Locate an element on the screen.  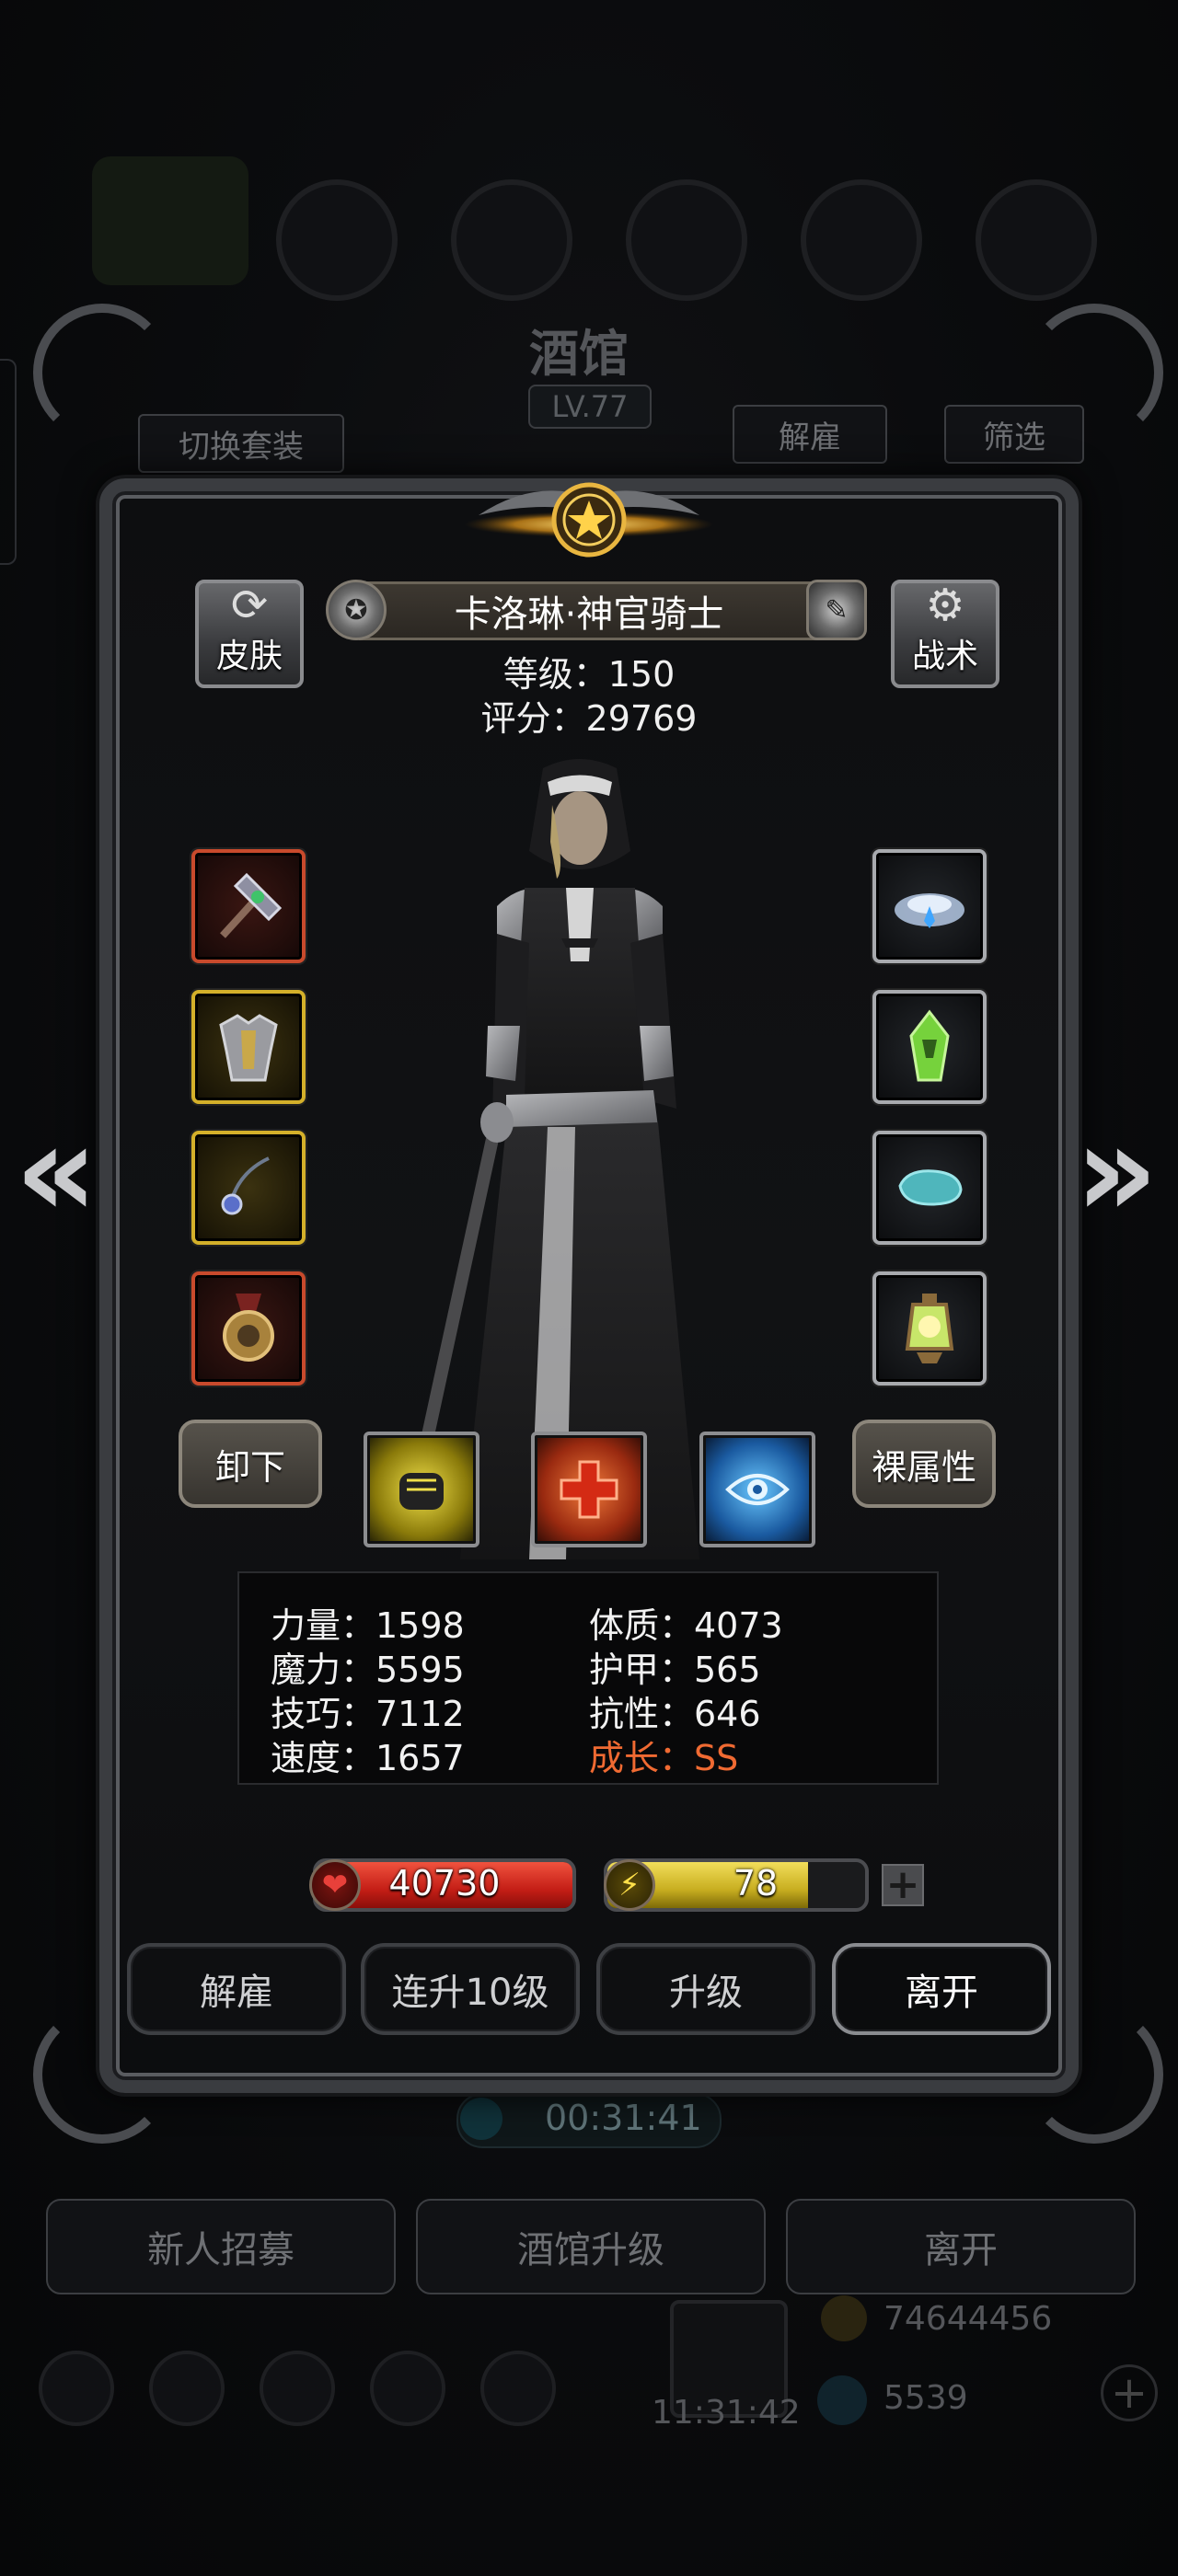
eye-skill-icon is located at coordinates (757, 1489).